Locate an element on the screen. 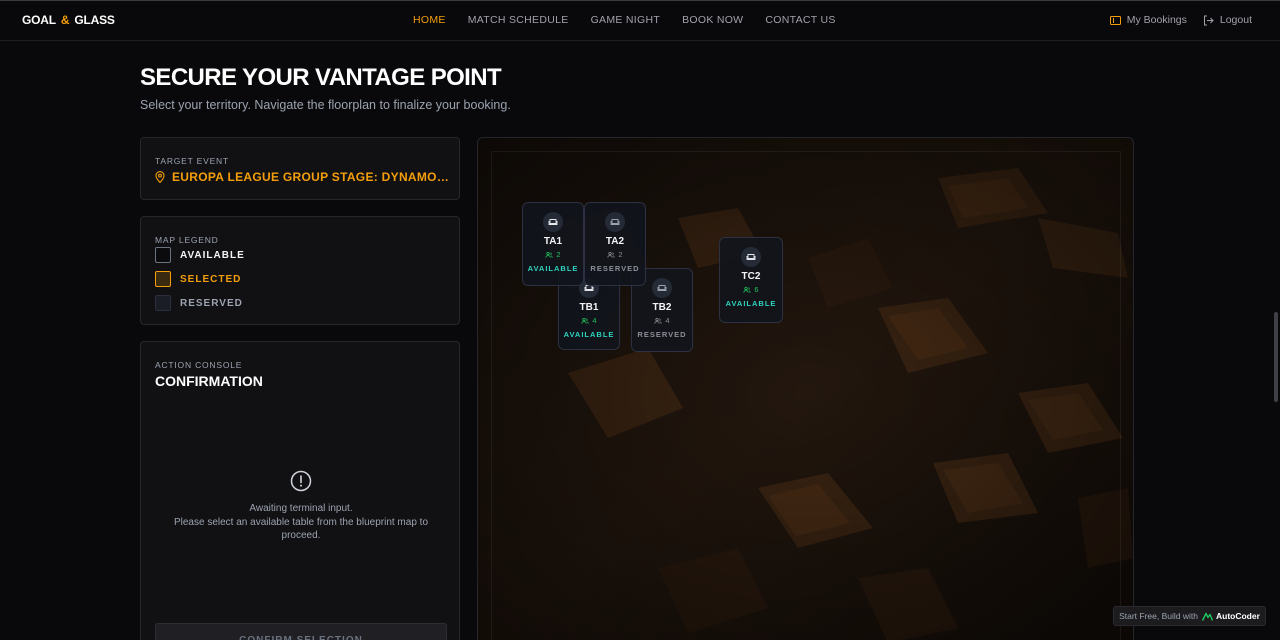 The width and height of the screenshot is (1280, 640). table-ta1: TA1 2 AVAILABLE is located at coordinates (553, 244).